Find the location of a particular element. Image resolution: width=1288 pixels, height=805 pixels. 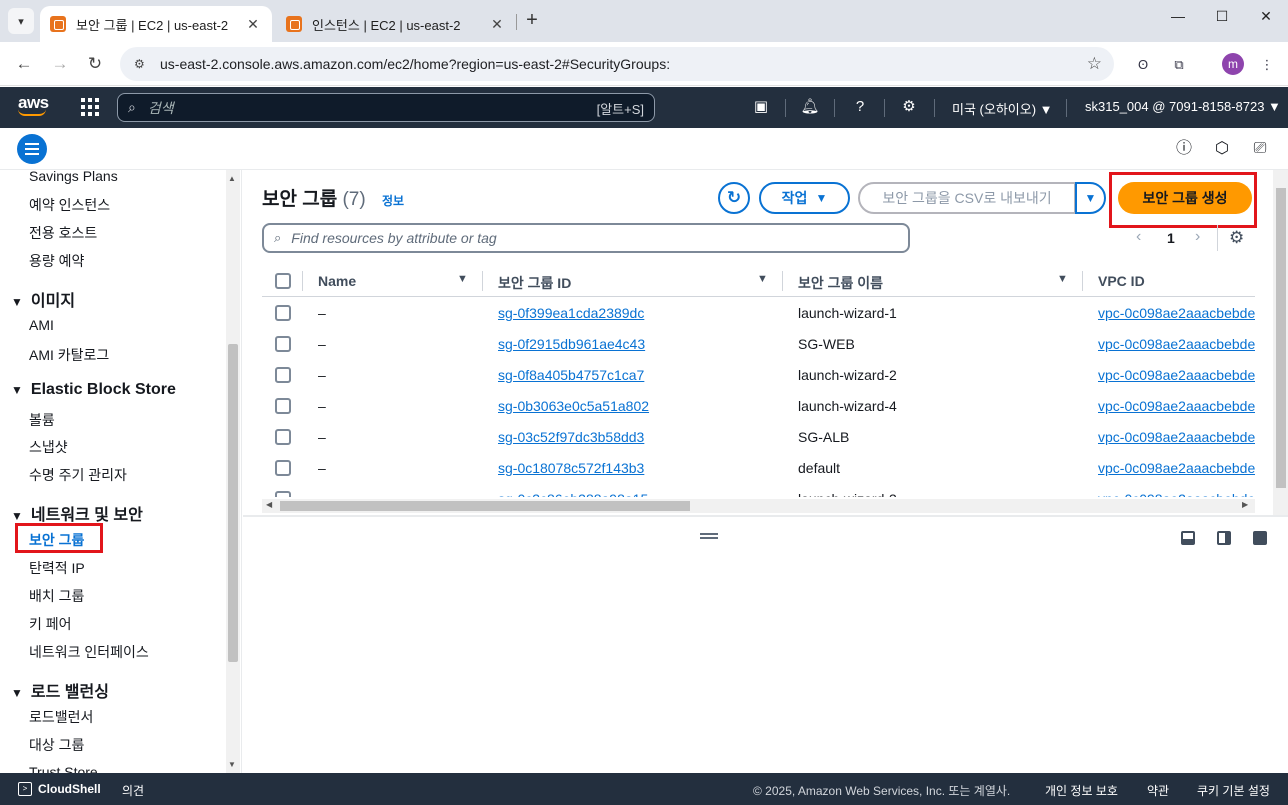

table-preferences-gear-icon: ⚙ is located at coordinates (1236, 238).